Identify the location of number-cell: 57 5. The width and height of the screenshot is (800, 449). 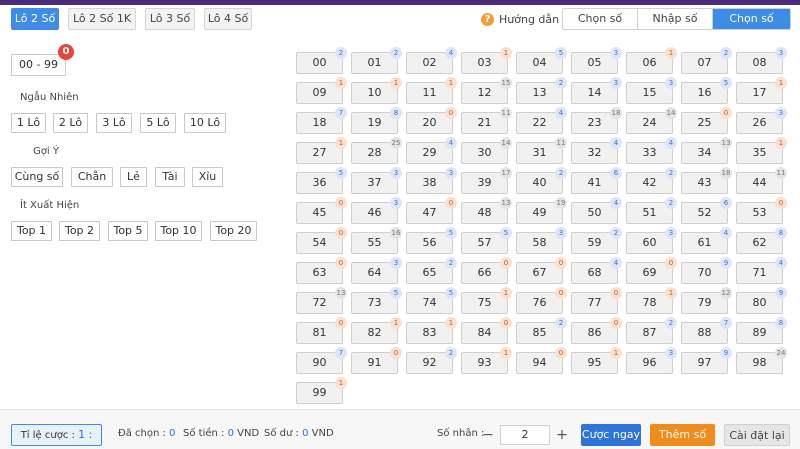
(486, 240).